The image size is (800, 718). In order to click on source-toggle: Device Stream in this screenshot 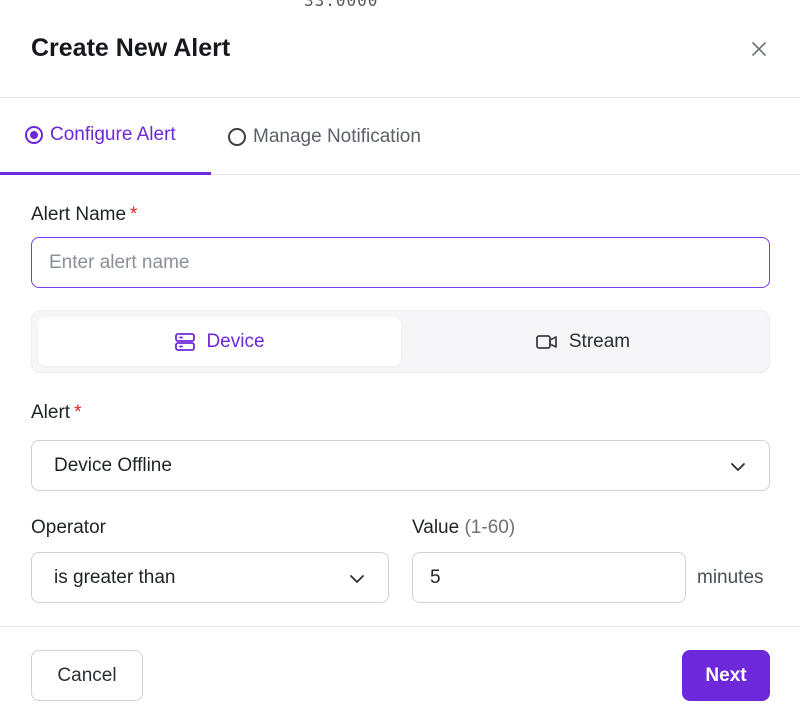, I will do `click(400, 341)`.